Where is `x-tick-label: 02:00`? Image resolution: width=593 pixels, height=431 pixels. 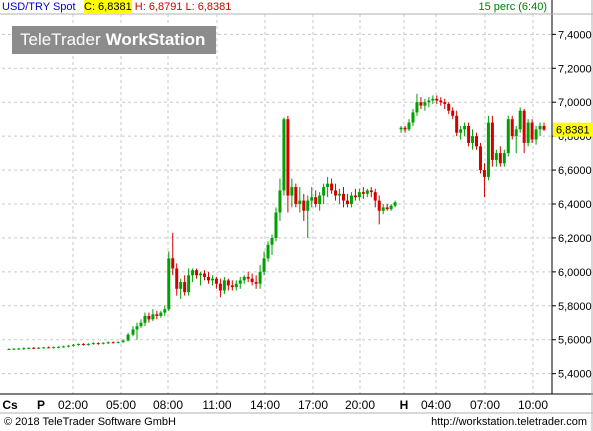
x-tick-label: 02:00 is located at coordinates (73, 405).